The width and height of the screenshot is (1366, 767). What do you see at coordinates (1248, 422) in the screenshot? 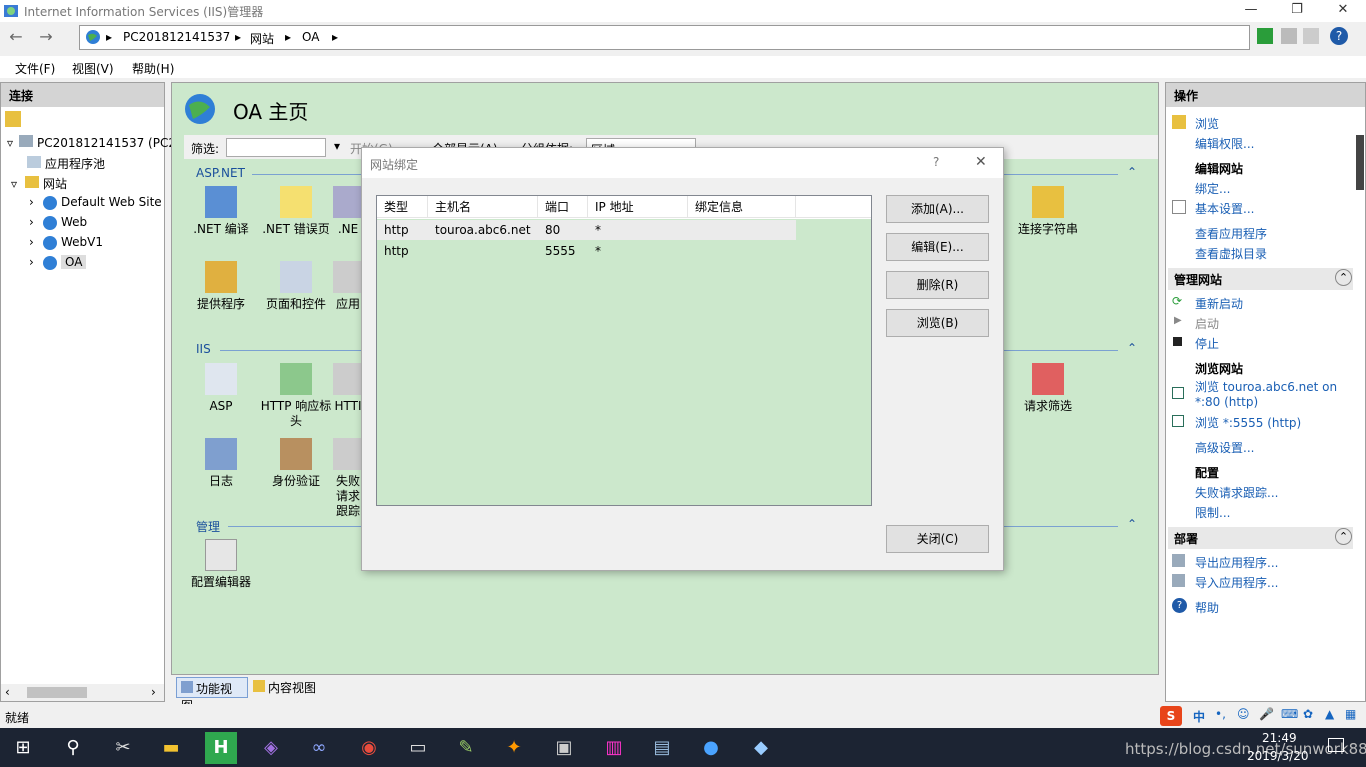
I see `action-browse-5555: 浏览 *:5555 (http)` at bounding box center [1248, 422].